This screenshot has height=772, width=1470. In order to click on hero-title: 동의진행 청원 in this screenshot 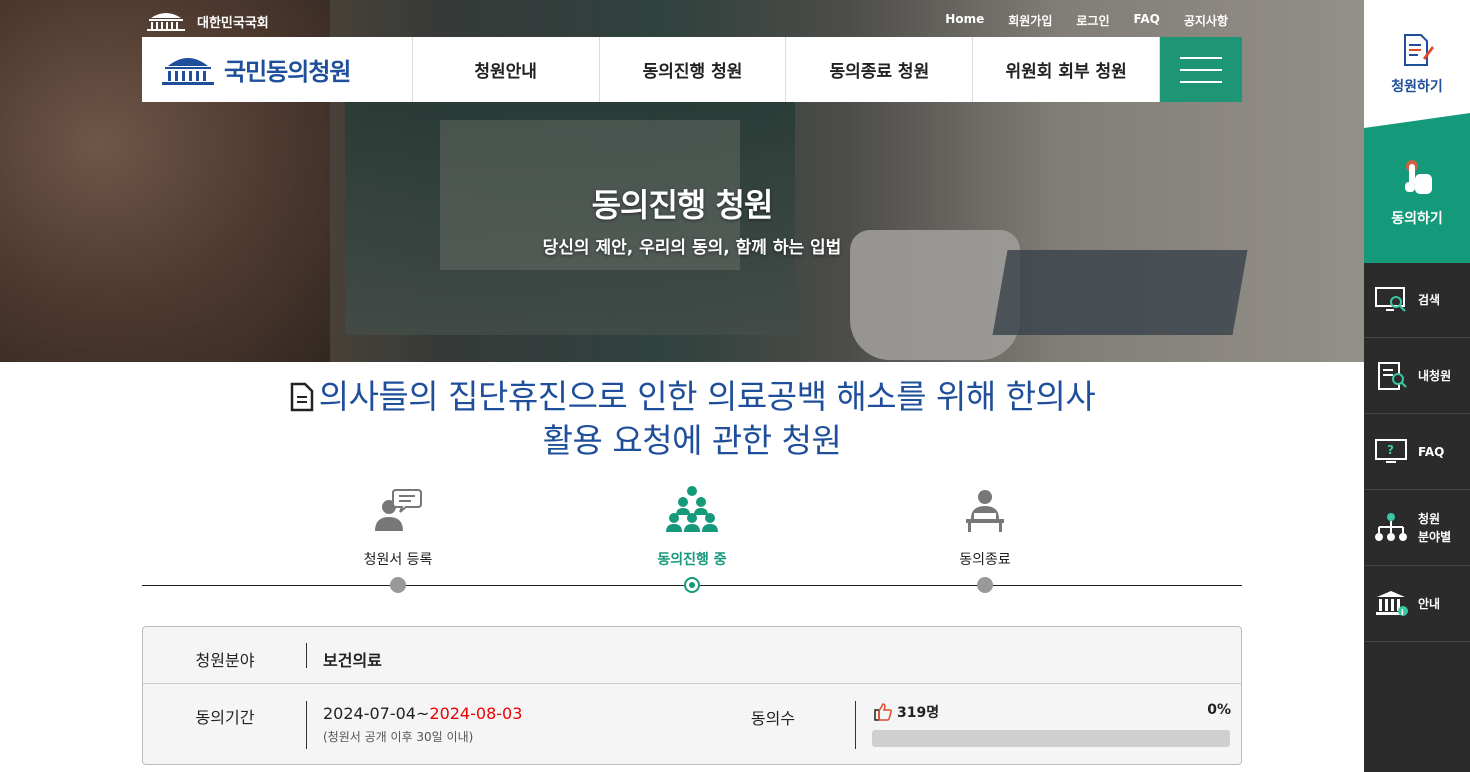, I will do `click(682, 205)`.